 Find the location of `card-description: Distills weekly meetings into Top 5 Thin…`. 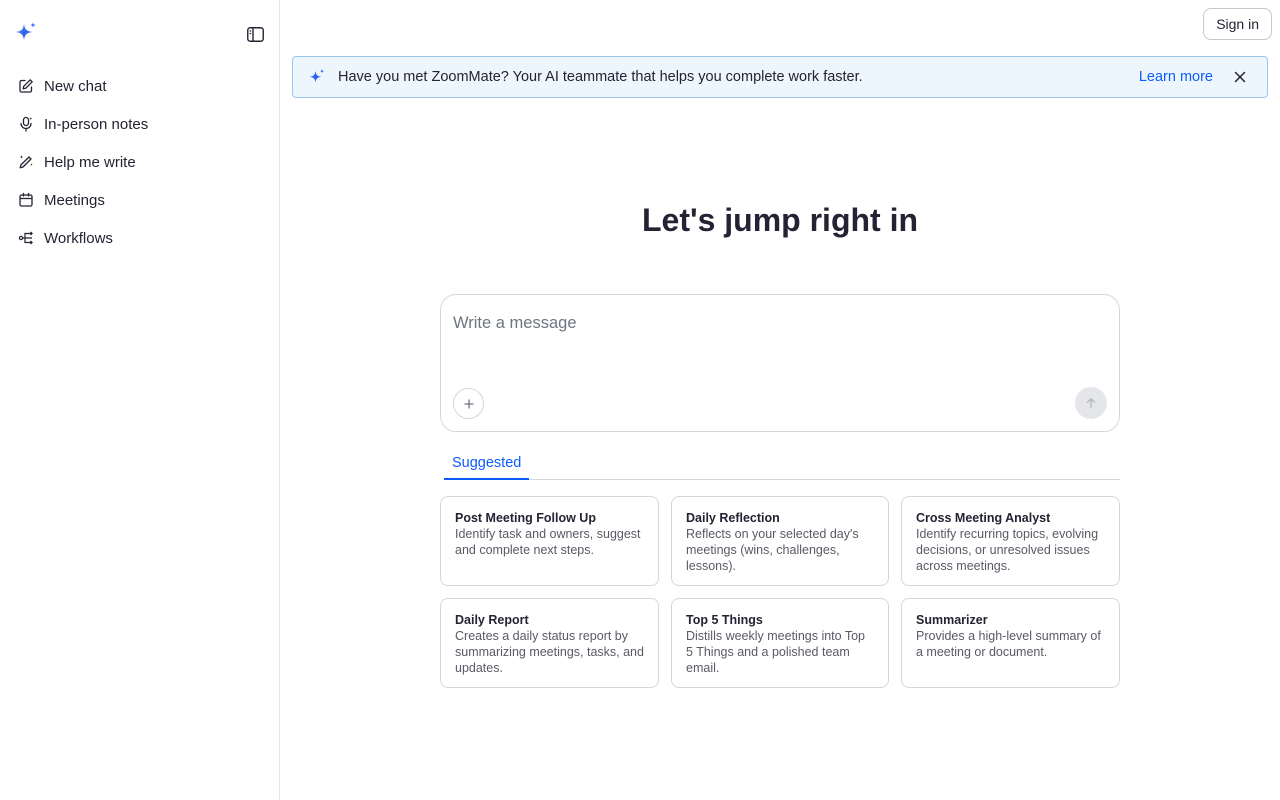

card-description: Distills weekly meetings into Top 5 Thin… is located at coordinates (776, 652).